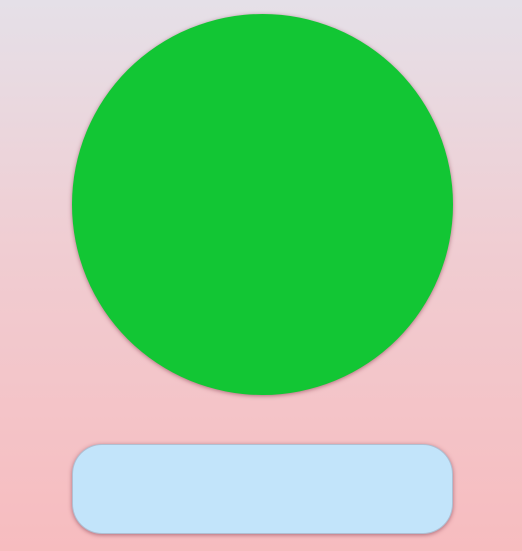  What do you see at coordinates (262, 489) in the screenshot?
I see `action-button` at bounding box center [262, 489].